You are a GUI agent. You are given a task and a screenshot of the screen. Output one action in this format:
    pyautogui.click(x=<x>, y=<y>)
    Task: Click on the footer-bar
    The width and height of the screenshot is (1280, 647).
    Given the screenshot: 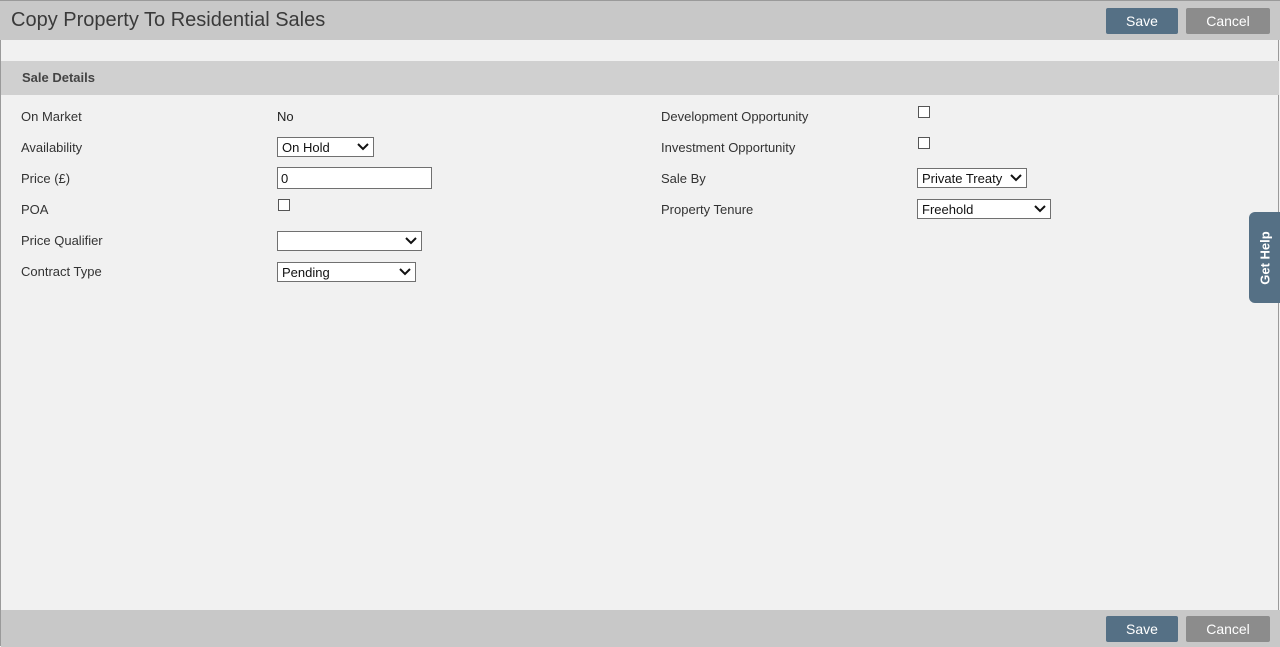 What is the action you would take?
    pyautogui.click(x=640, y=628)
    